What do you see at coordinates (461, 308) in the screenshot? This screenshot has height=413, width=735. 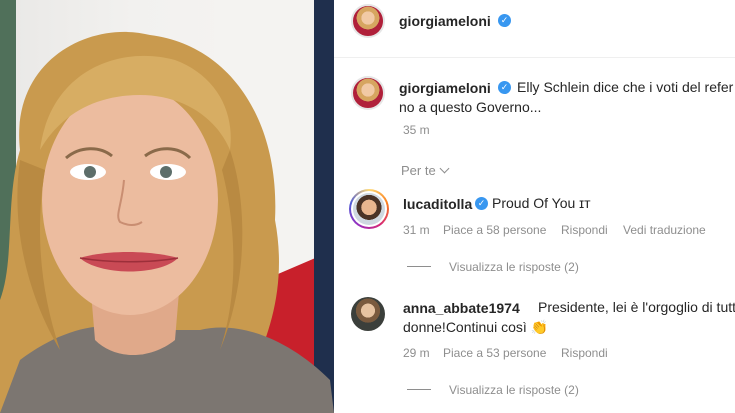 I see `comment-username: anna_abbate1974` at bounding box center [461, 308].